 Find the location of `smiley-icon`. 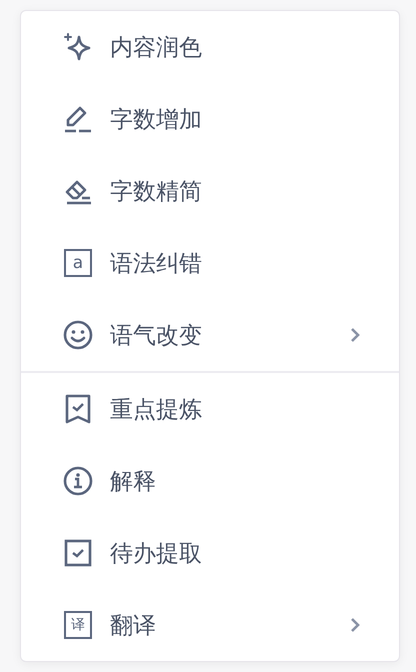

smiley-icon is located at coordinates (78, 335).